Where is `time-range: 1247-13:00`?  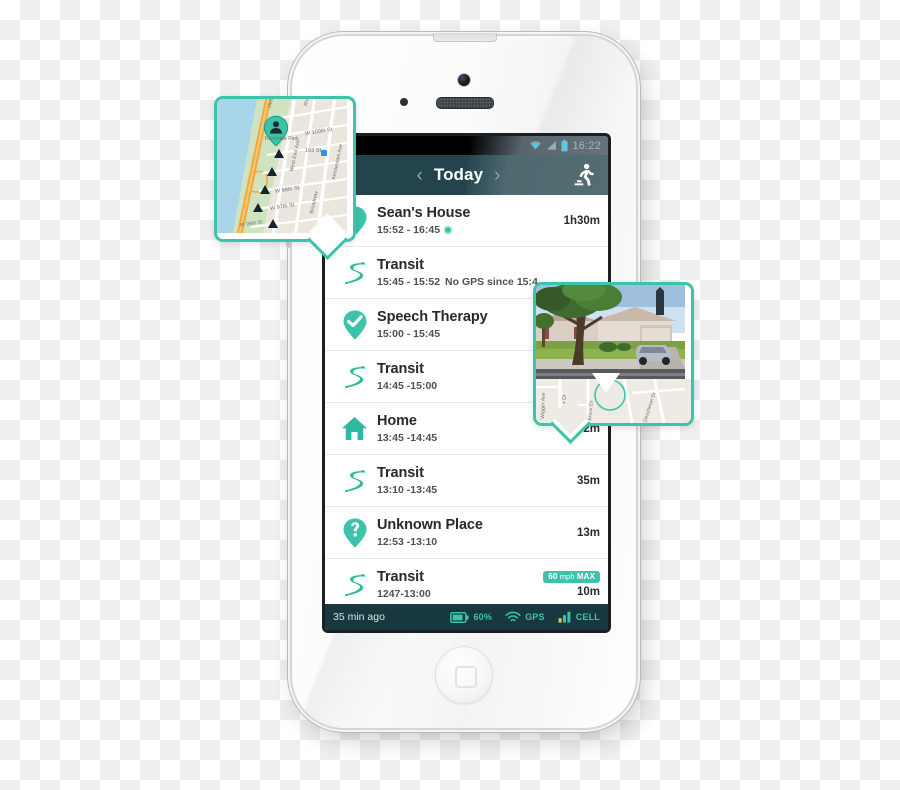 time-range: 1247-13:00 is located at coordinates (404, 593).